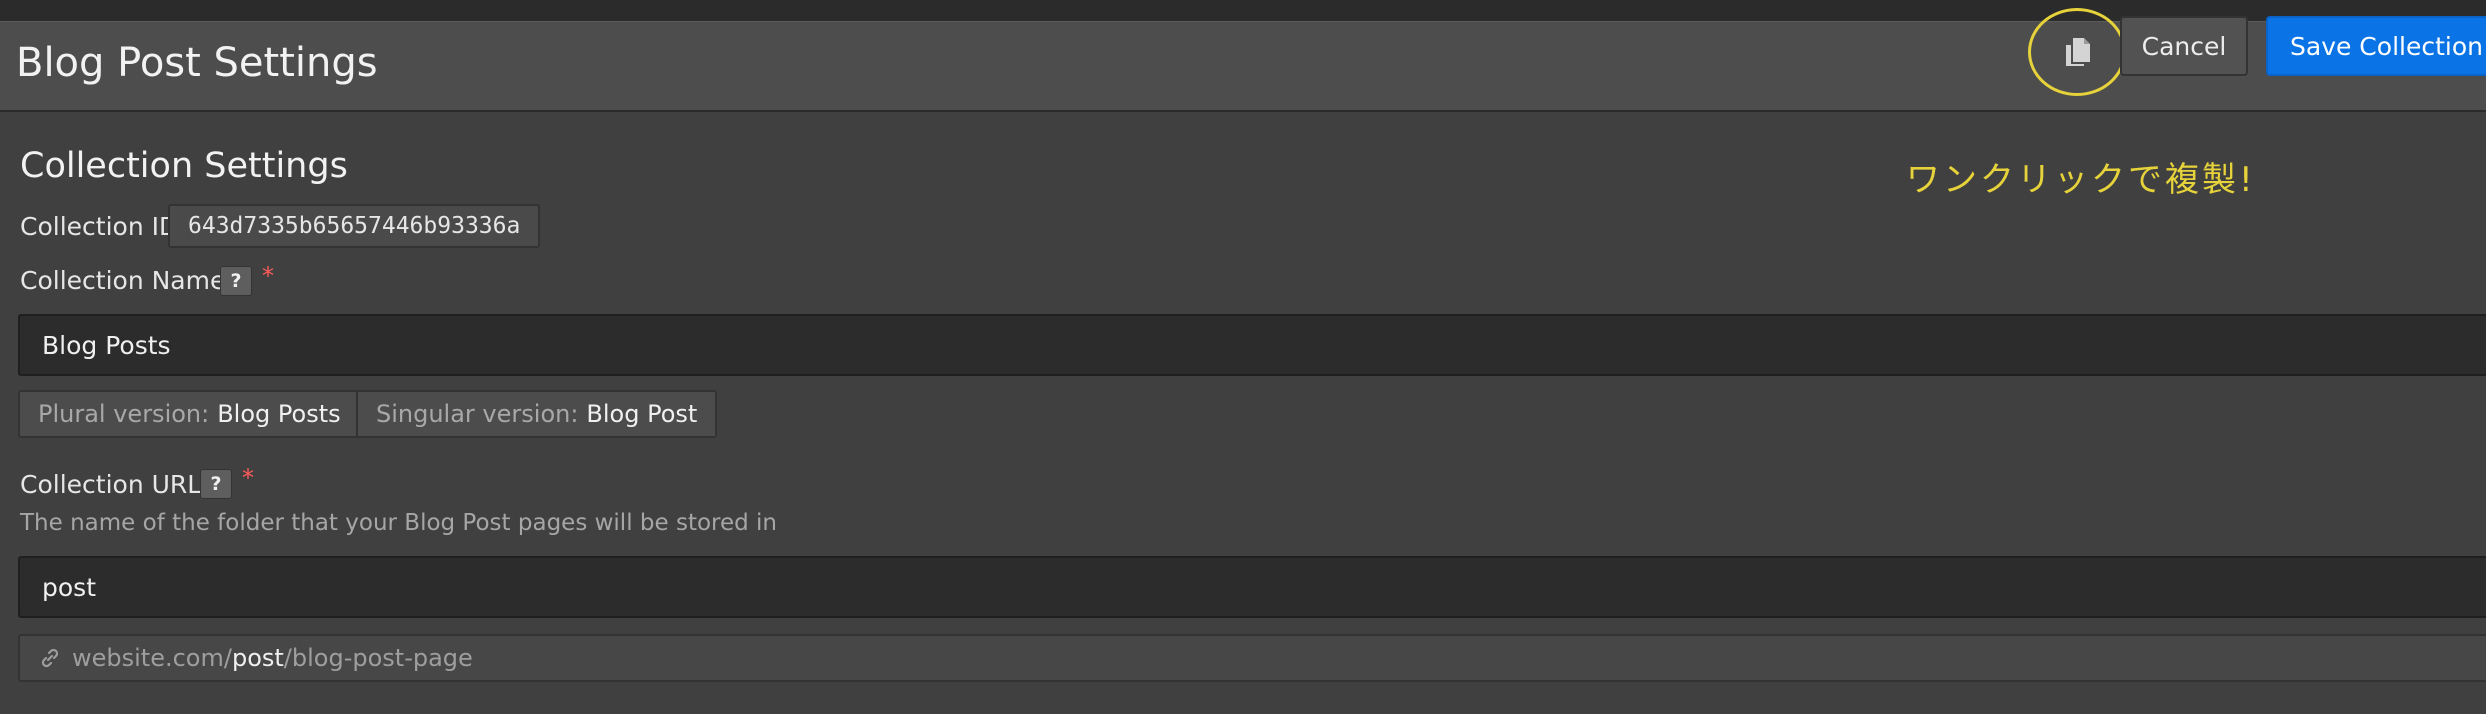 The width and height of the screenshot is (2486, 714). Describe the element at coordinates (111, 484) in the screenshot. I see `collection-url-label: Collection URL` at that location.